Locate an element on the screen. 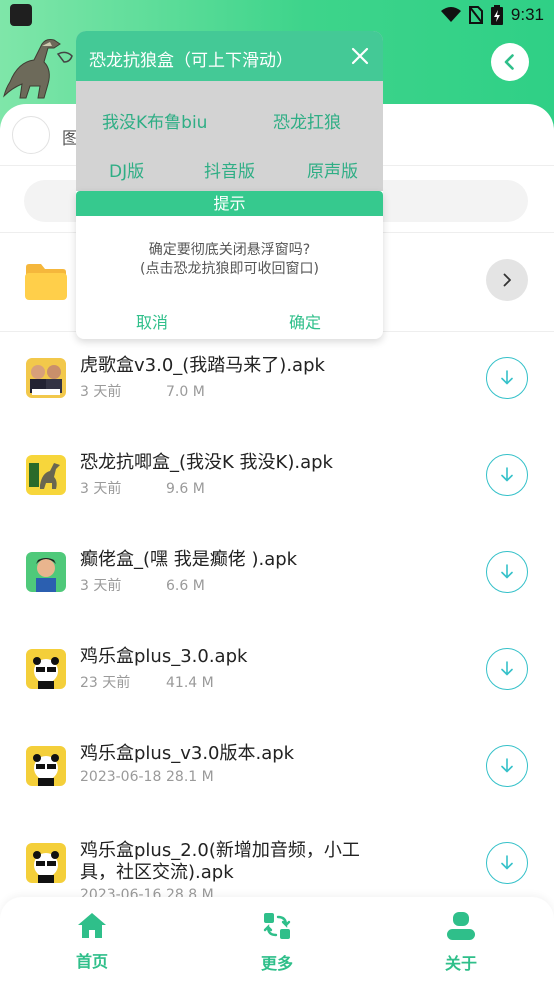  nav-more: 更多 is located at coordinates (277, 942).